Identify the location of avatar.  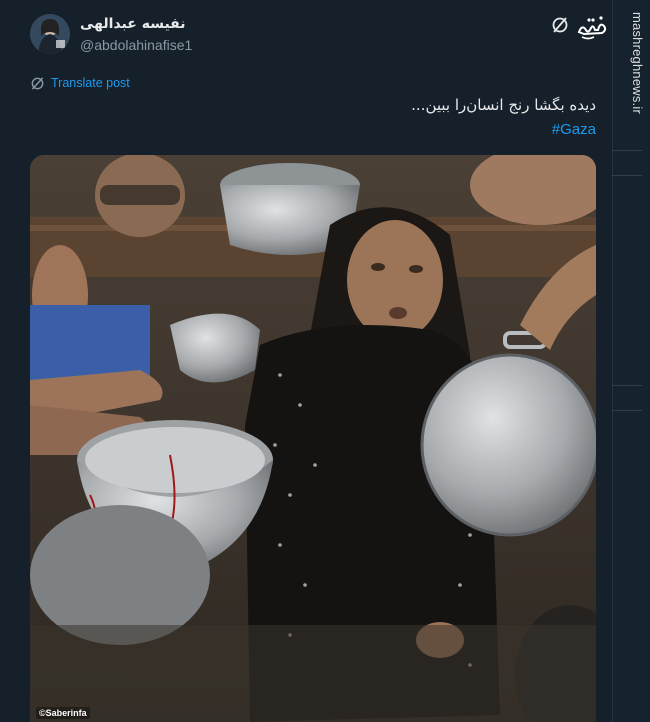
(50, 34).